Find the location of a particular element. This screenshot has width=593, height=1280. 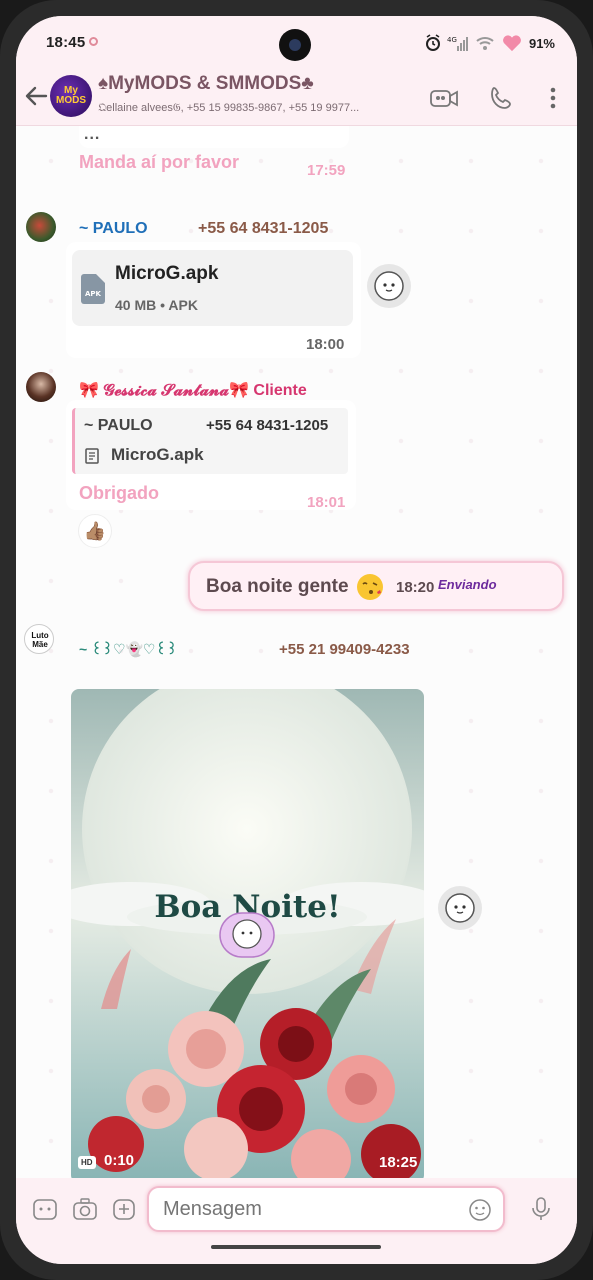

outgoing-message-bubble: Boa noite gente 18:20 Enviando is located at coordinates (376, 586).